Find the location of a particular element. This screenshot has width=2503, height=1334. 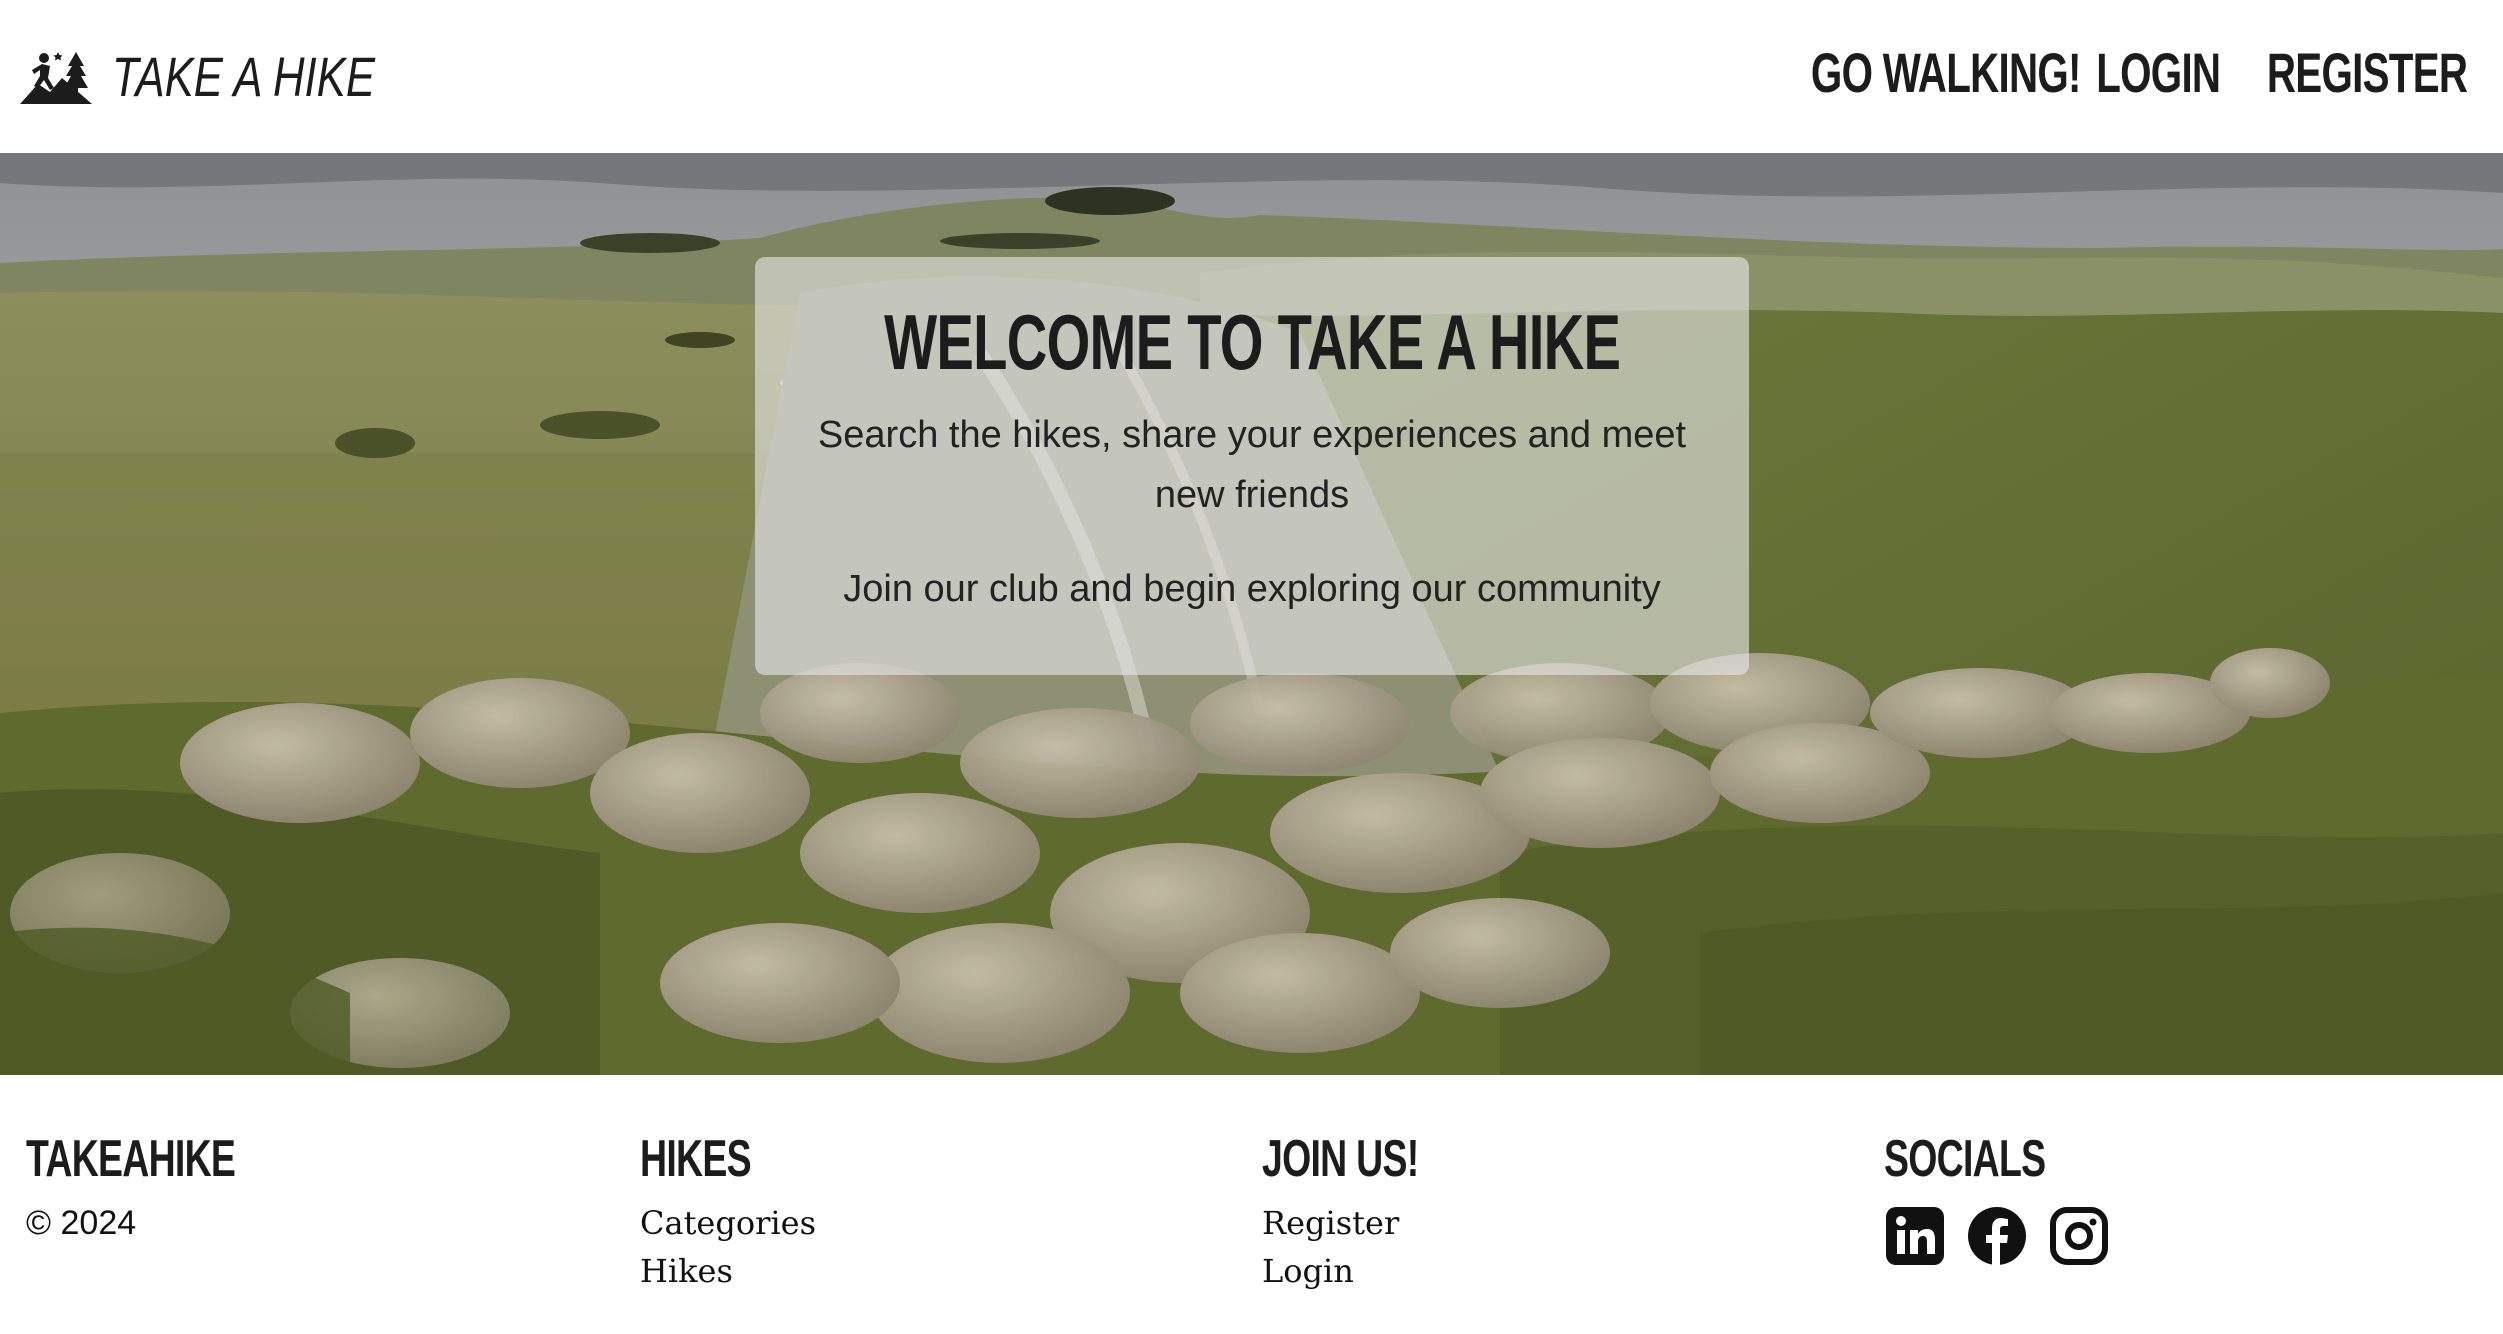

footer-brand-heading: TAKEAHIKE is located at coordinates (131, 1159).